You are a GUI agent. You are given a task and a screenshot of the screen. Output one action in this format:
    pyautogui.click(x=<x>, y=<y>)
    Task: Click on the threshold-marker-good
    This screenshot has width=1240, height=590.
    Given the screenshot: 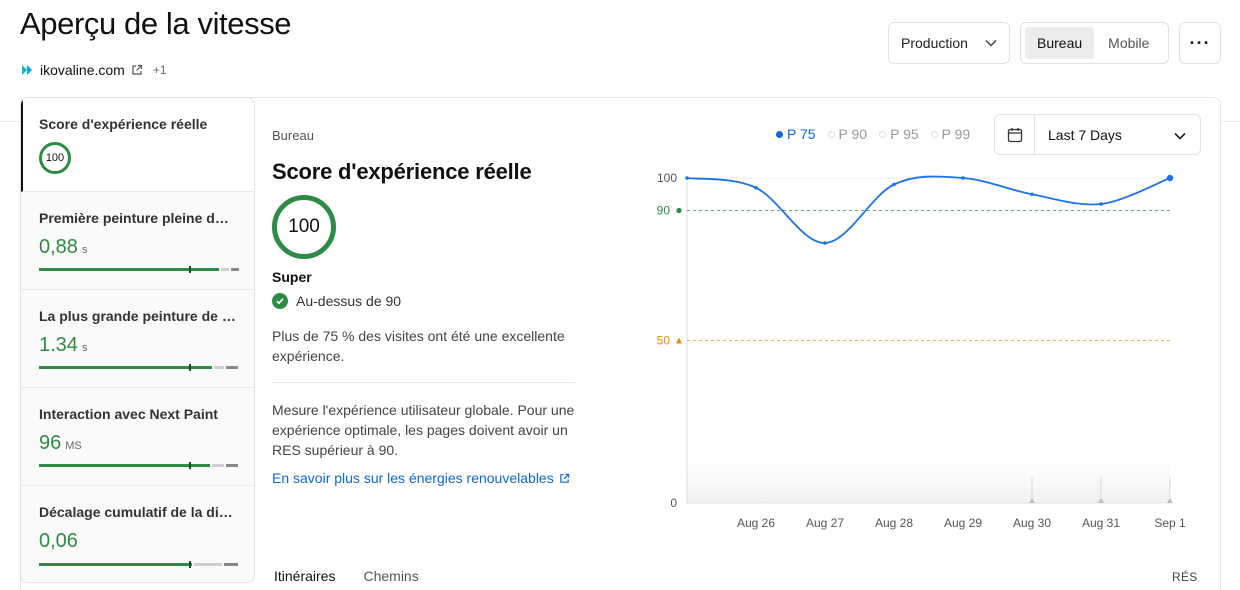 What is the action you would take?
    pyautogui.click(x=679, y=210)
    